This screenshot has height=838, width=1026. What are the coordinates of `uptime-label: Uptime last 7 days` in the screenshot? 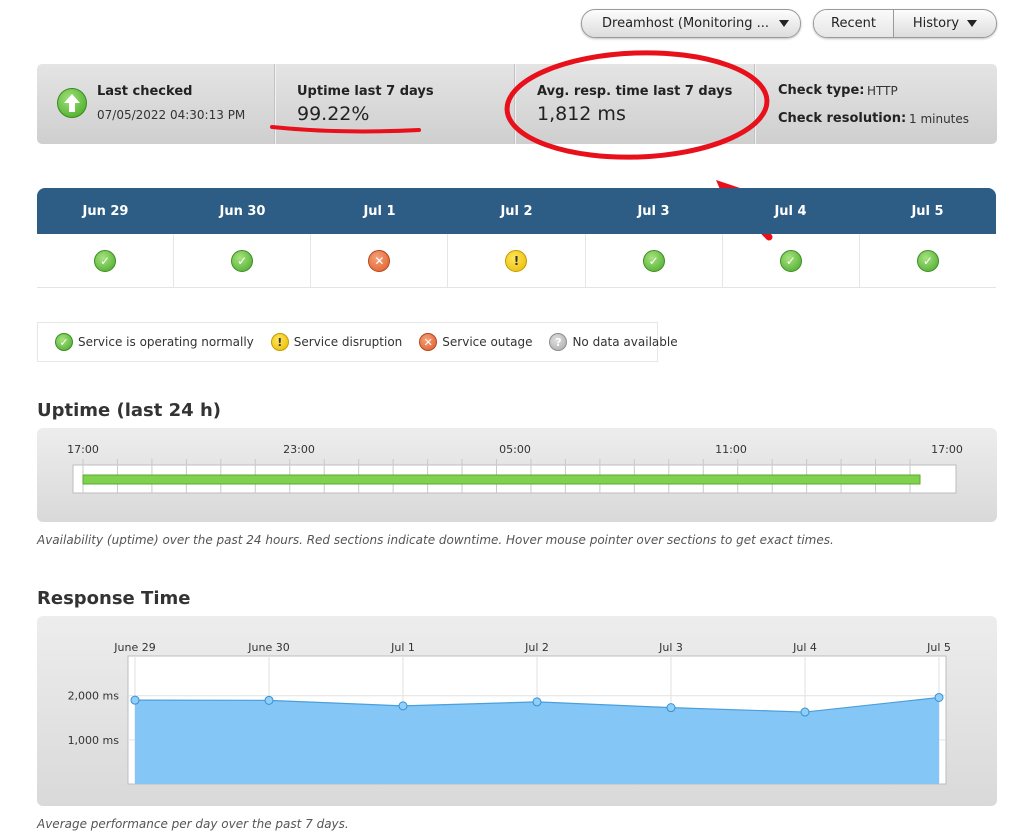 It's located at (365, 91).